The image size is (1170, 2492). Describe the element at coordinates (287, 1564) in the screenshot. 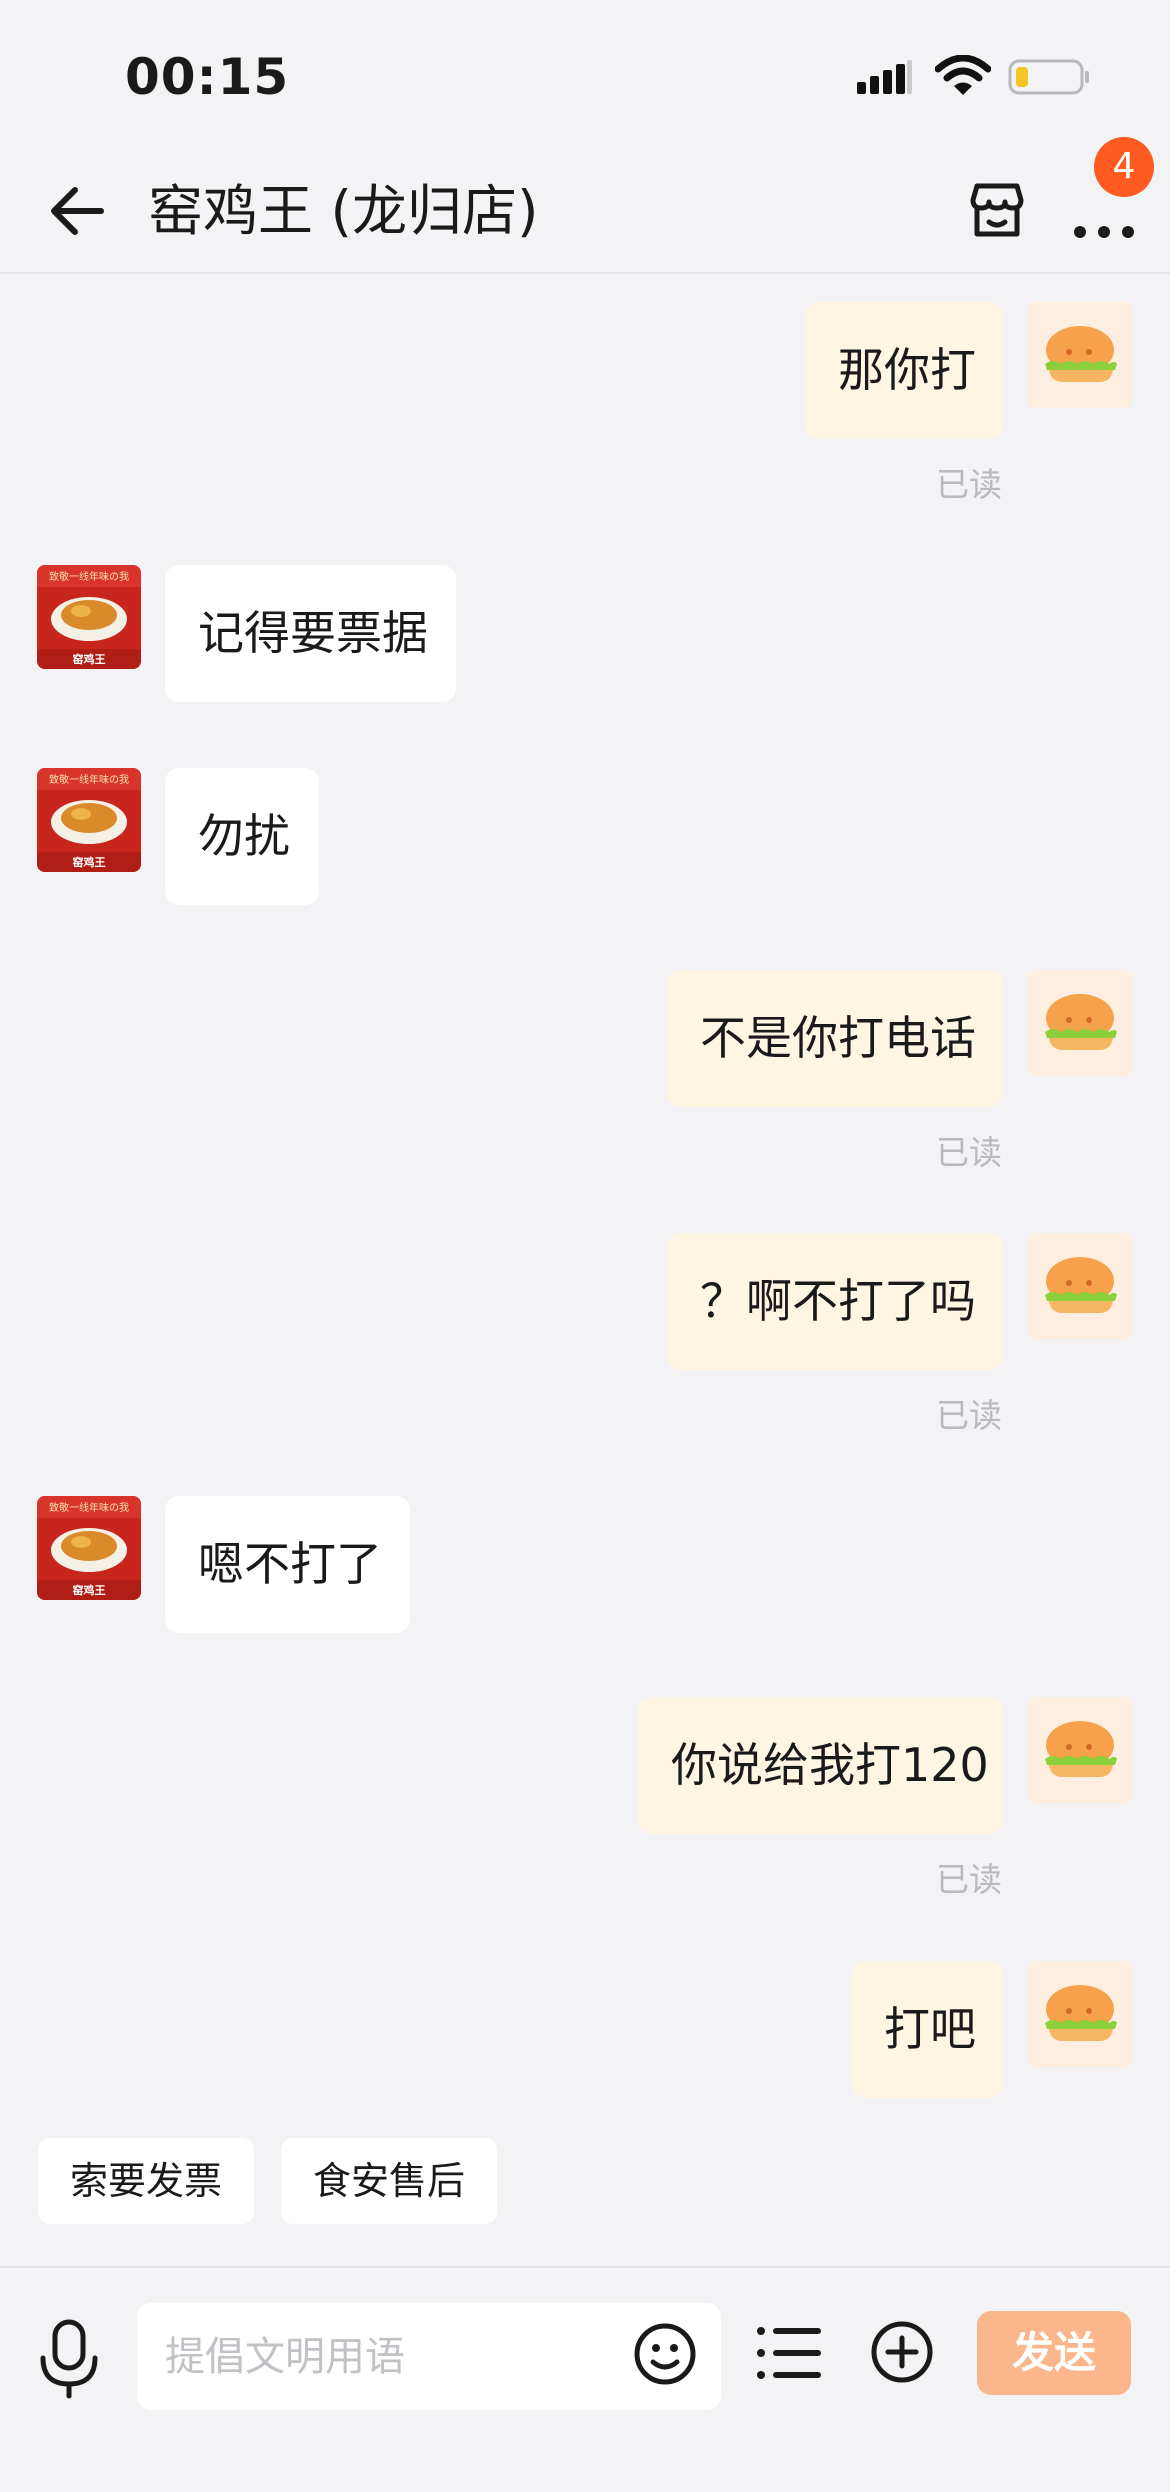

I see `message-bubble: 嗯不打了` at that location.